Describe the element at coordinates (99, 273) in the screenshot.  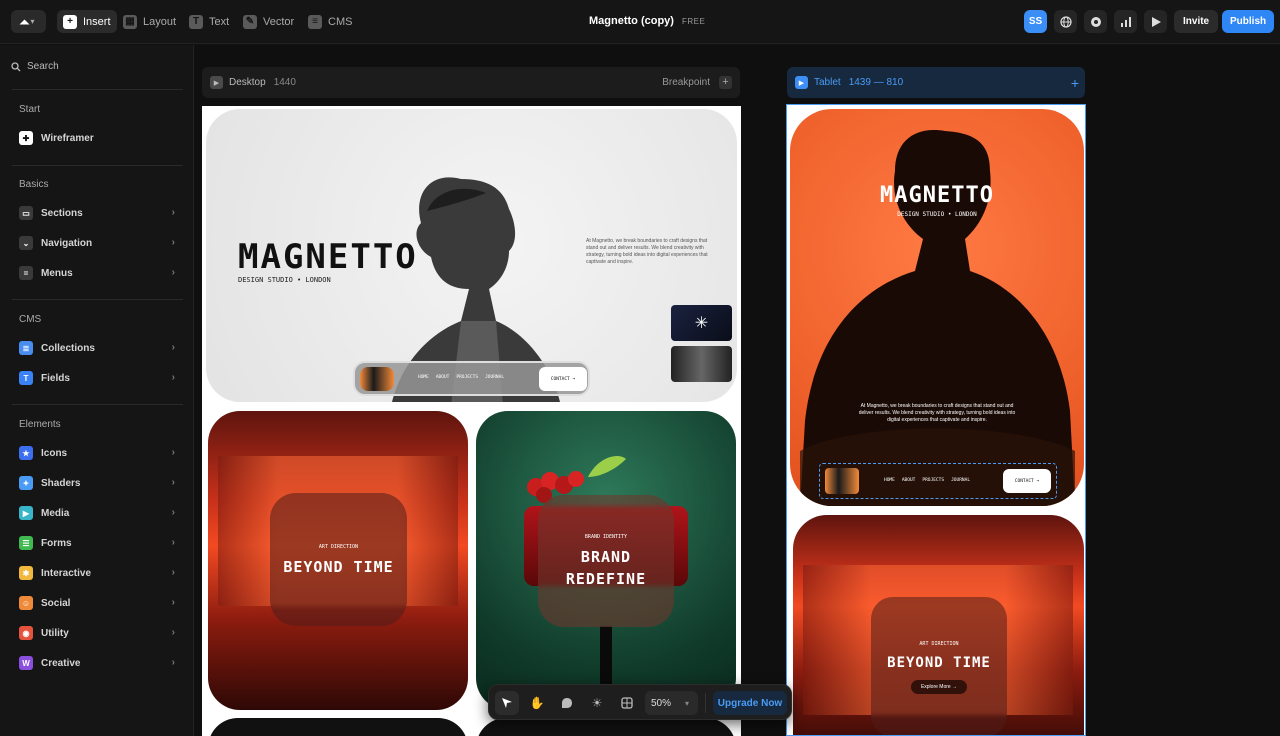
I see `sidebar-item-menus: = Menus ›` at that location.